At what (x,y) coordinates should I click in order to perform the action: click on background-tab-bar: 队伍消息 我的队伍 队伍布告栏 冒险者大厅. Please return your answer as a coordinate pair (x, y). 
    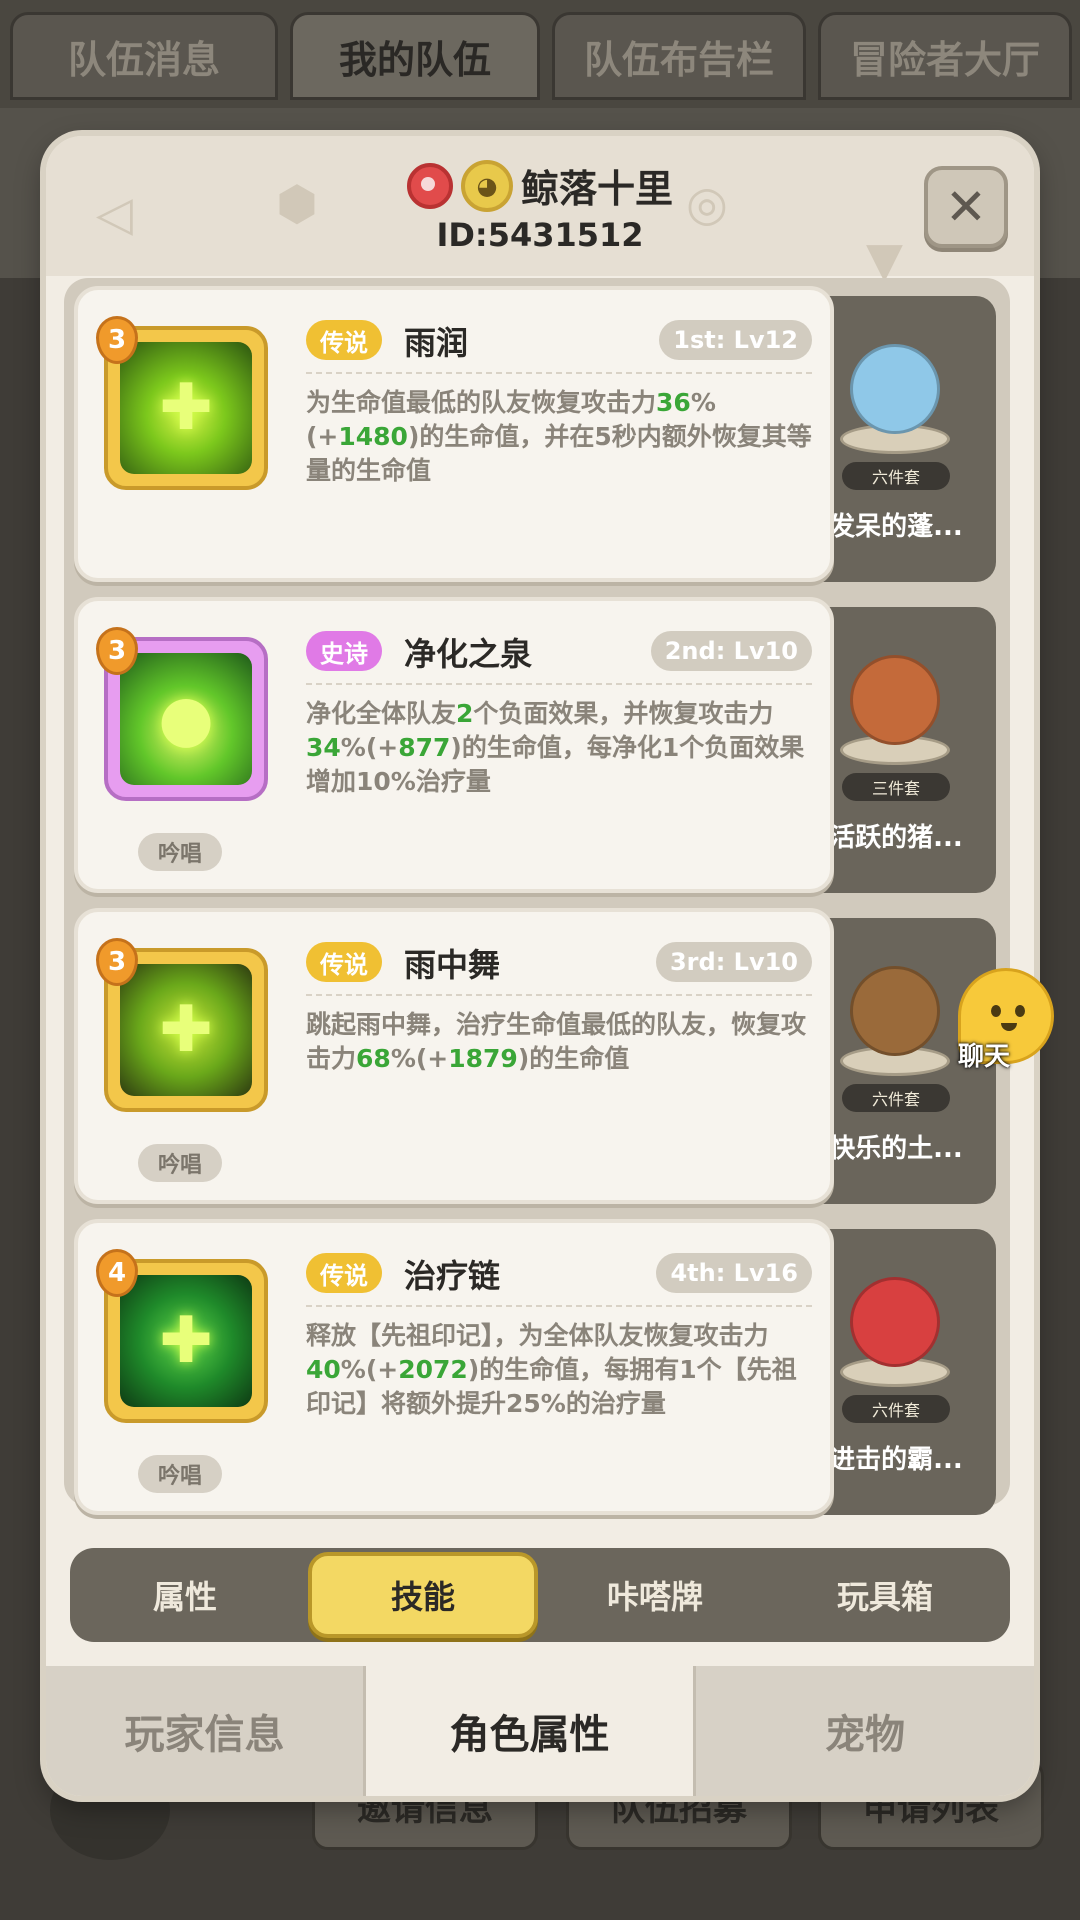
    Looking at the image, I should click on (540, 55).